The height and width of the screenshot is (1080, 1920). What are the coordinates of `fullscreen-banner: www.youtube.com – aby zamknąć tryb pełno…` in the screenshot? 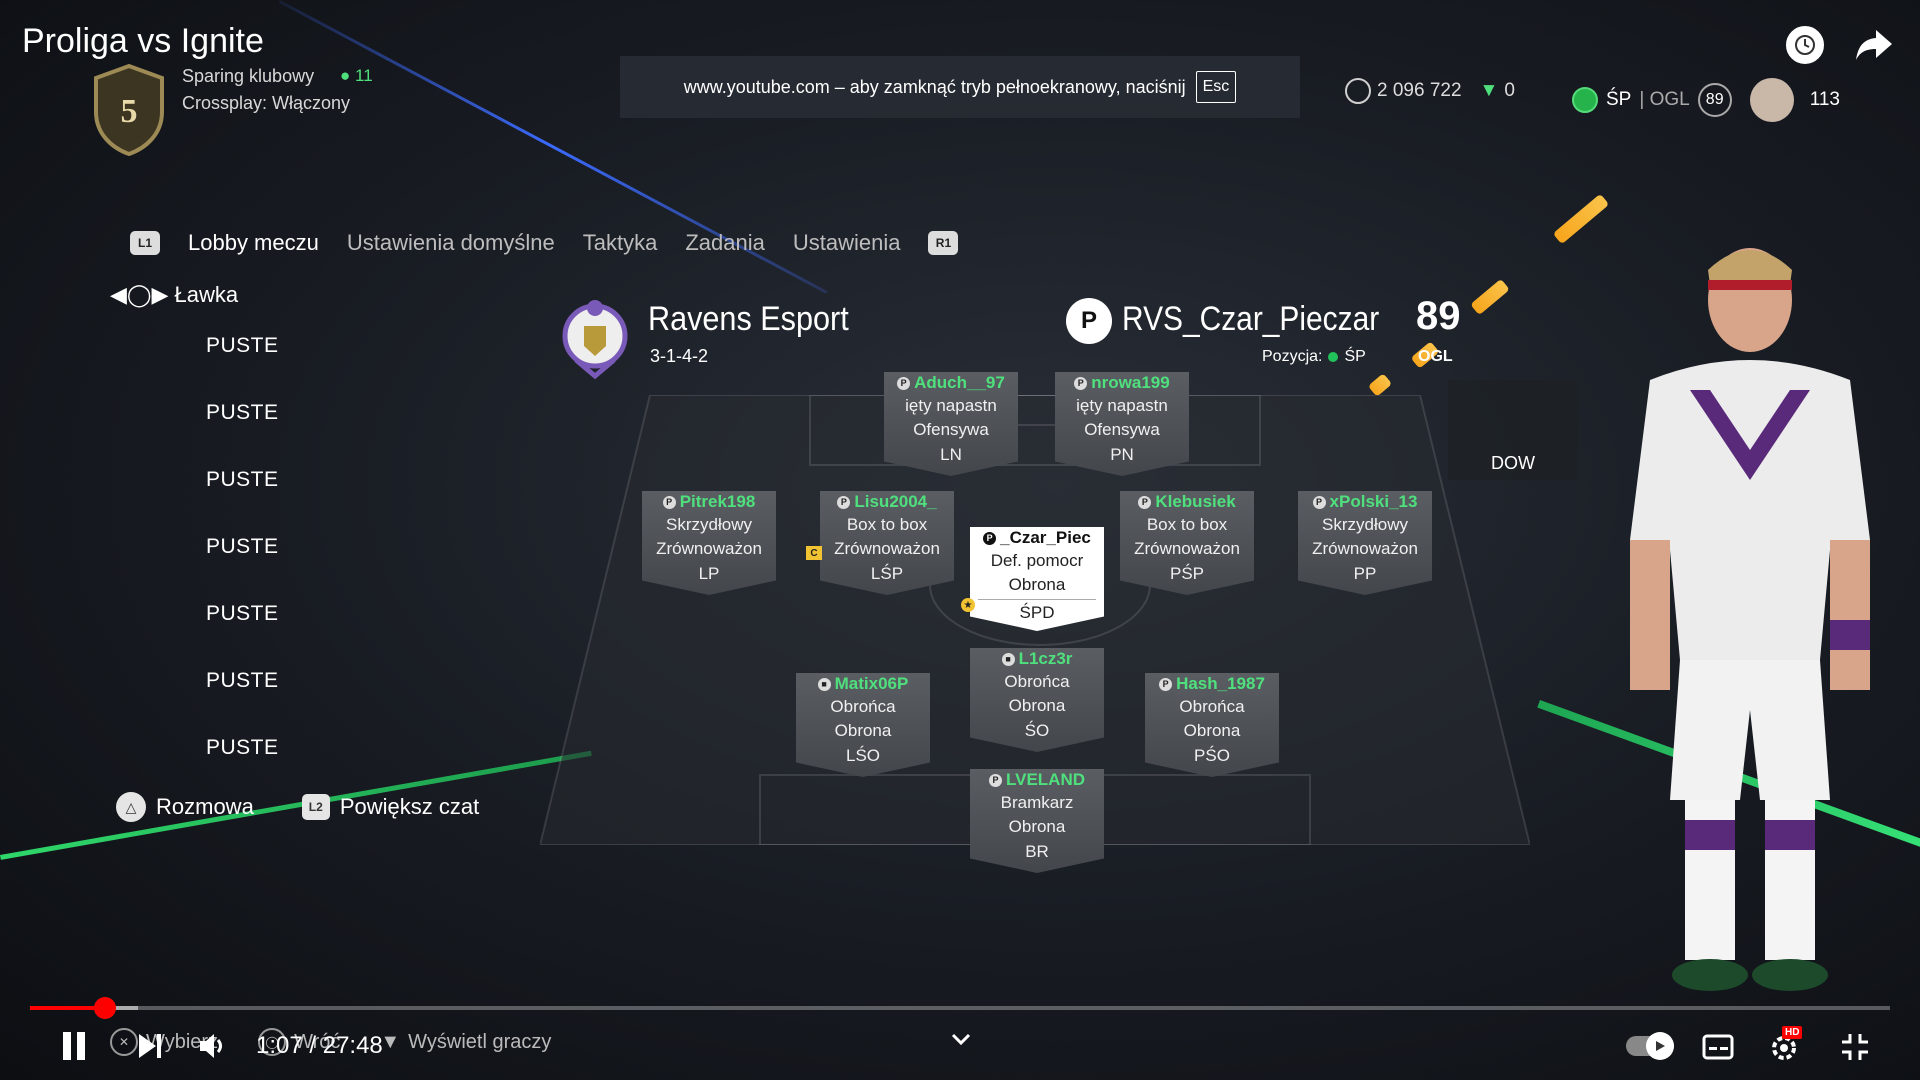 It's located at (960, 87).